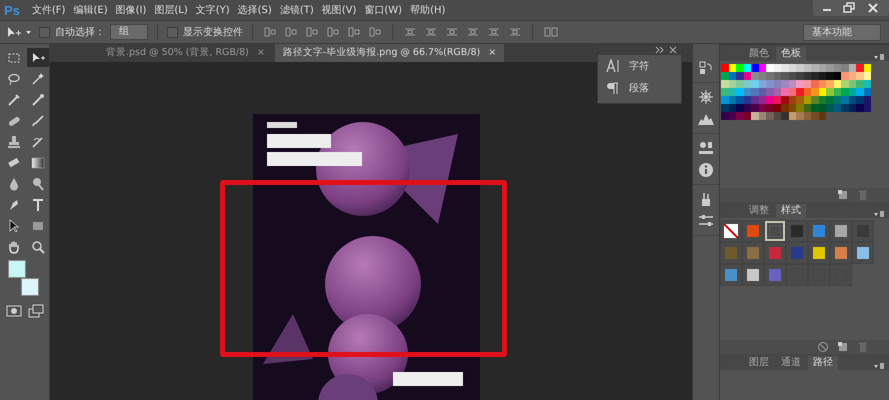 This screenshot has width=889, height=400. What do you see at coordinates (12, 10) in the screenshot?
I see `app-logo: Ps` at bounding box center [12, 10].